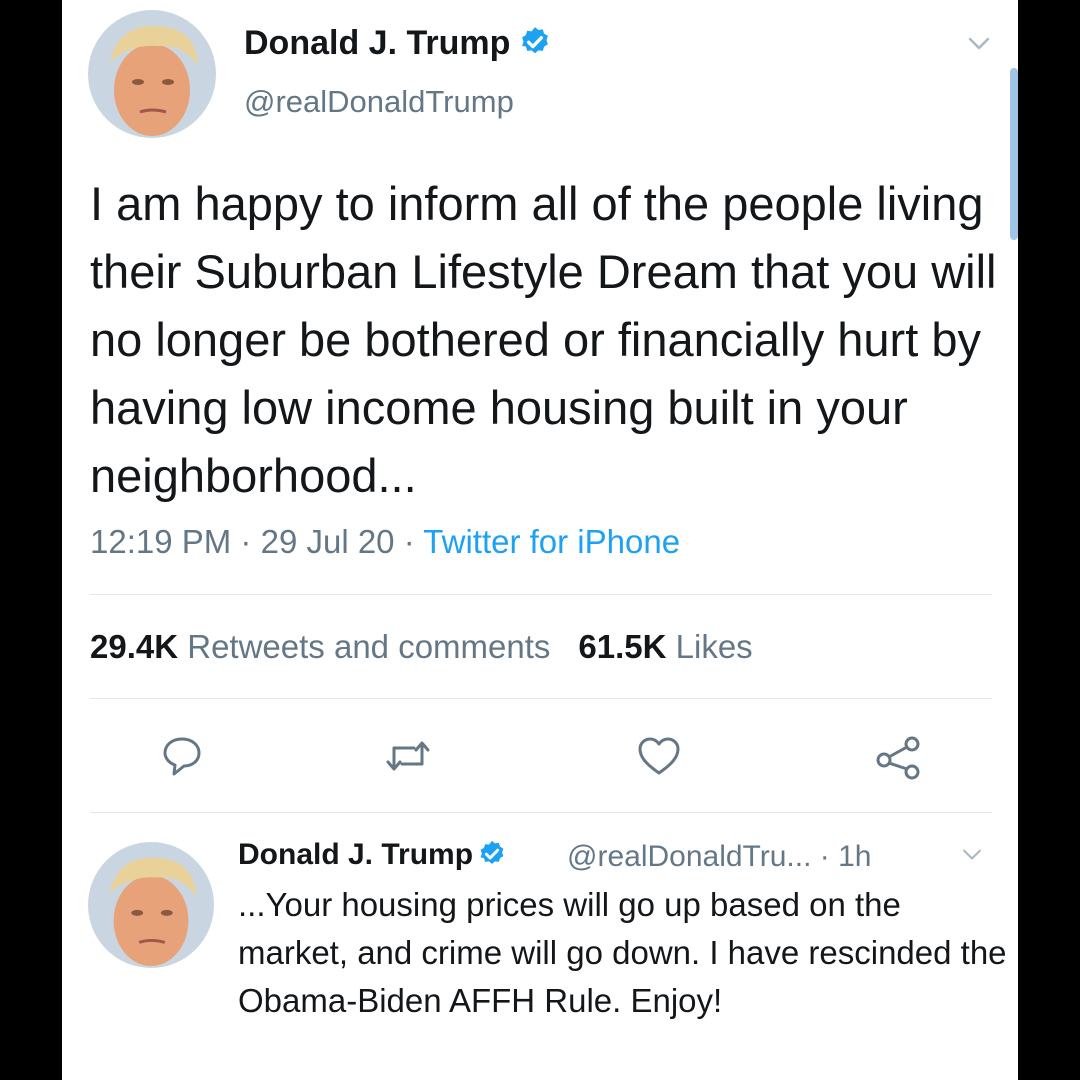  Describe the element at coordinates (659, 756) in the screenshot. I see `heart-icon` at that location.